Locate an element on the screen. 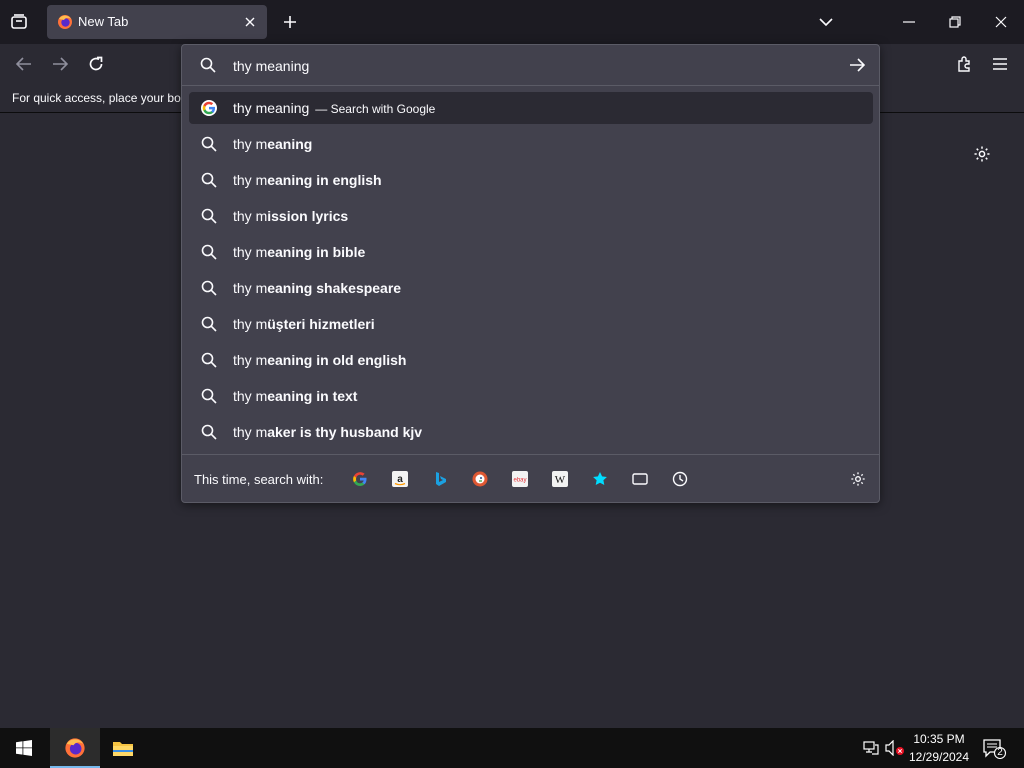 The height and width of the screenshot is (768, 1024). suggestion-action-text: — Search with Google is located at coordinates (375, 109).